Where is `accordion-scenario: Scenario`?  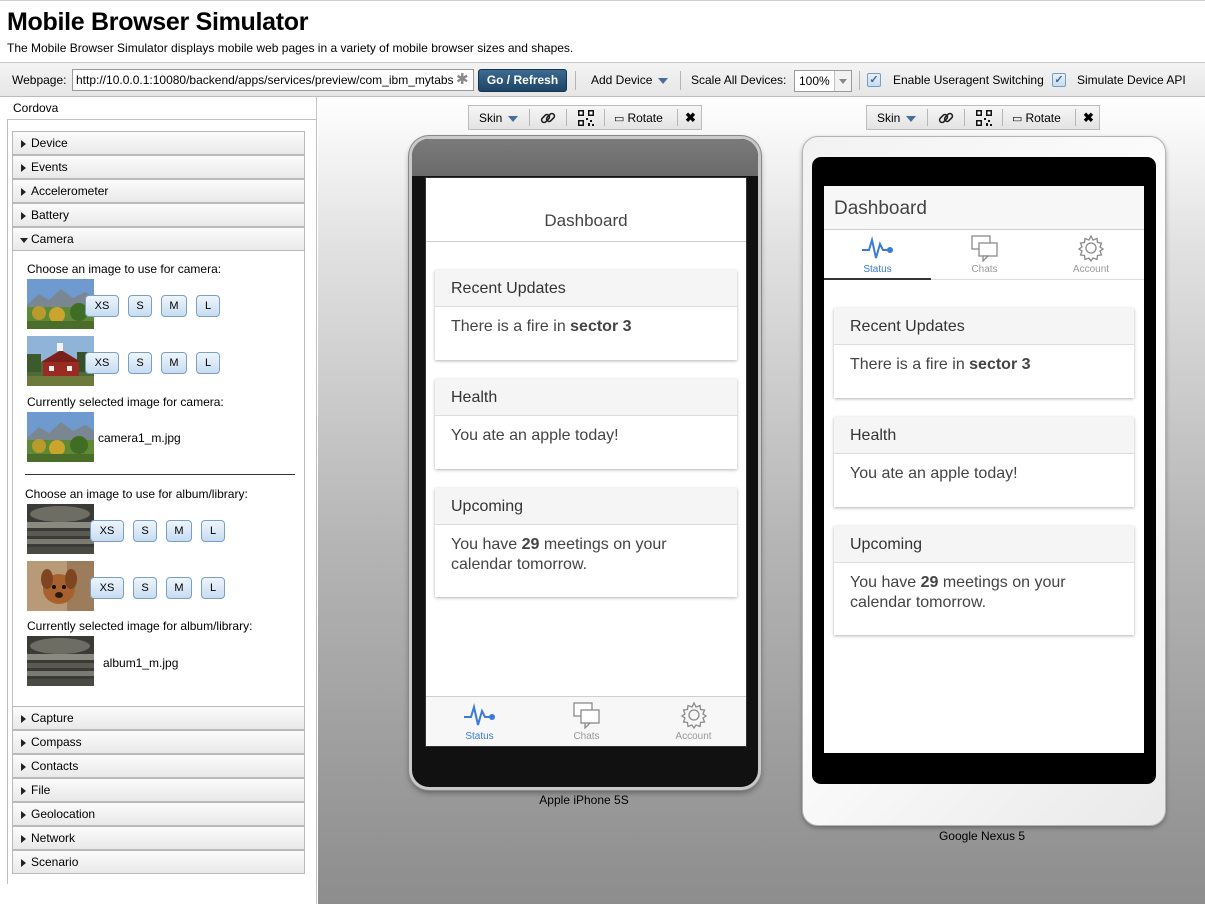
accordion-scenario: Scenario is located at coordinates (158, 862).